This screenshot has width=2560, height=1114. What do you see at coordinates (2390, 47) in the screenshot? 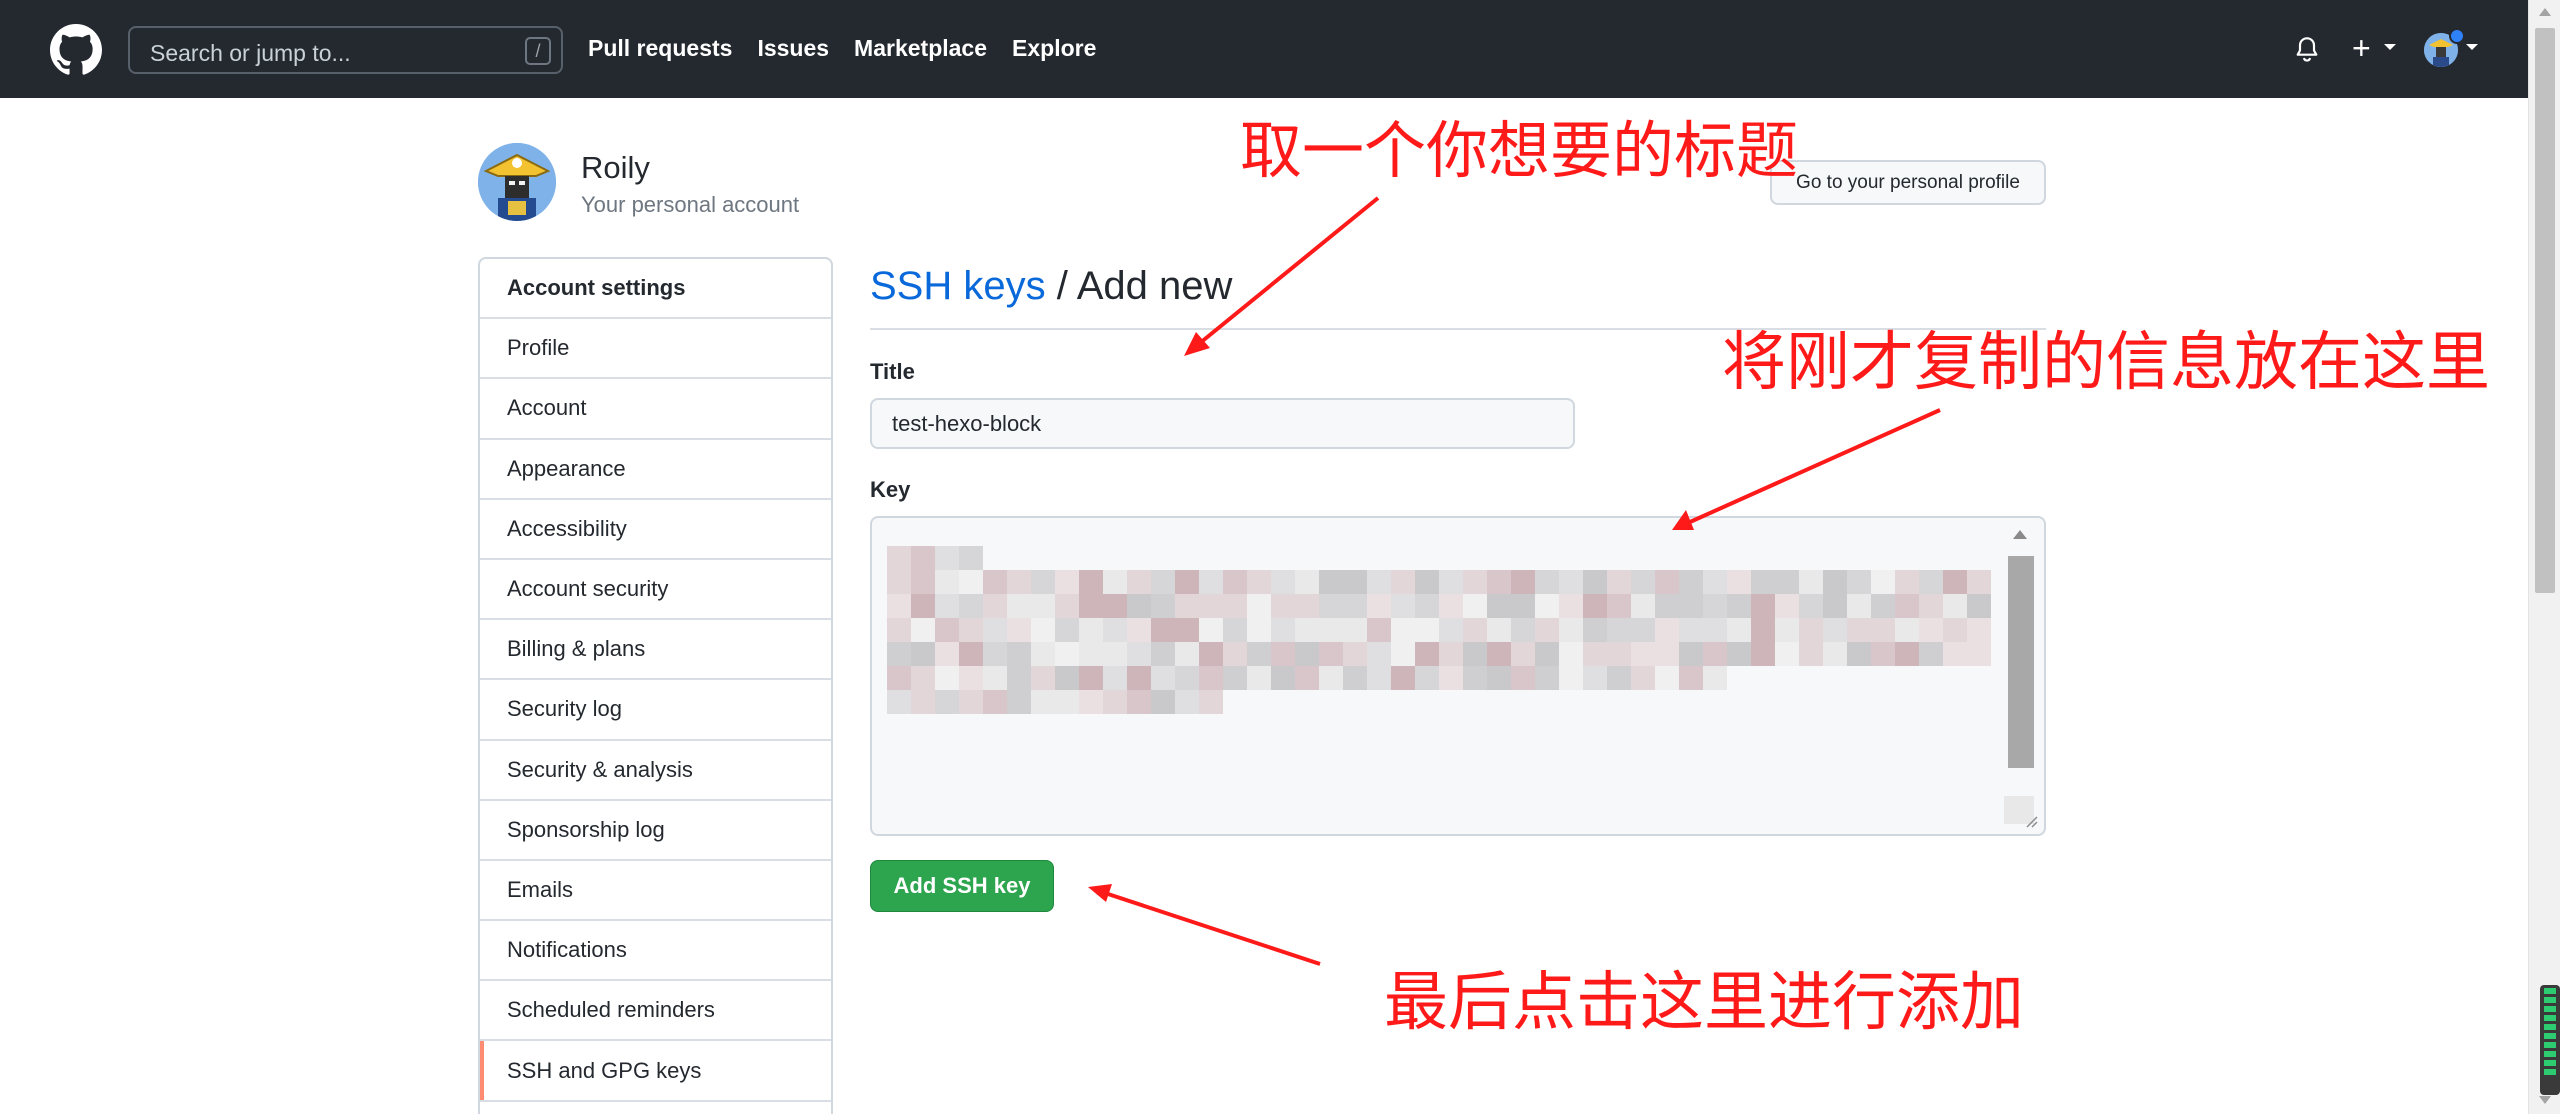
I see `create-menu-caret-icon` at bounding box center [2390, 47].